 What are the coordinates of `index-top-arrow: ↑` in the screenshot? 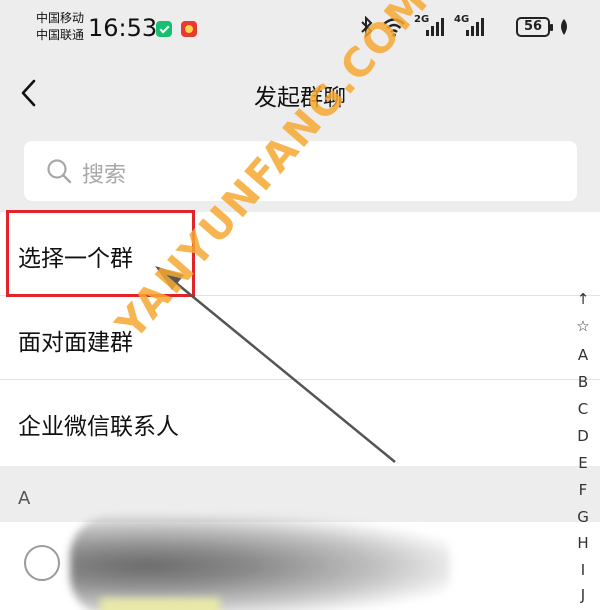 It's located at (583, 299).